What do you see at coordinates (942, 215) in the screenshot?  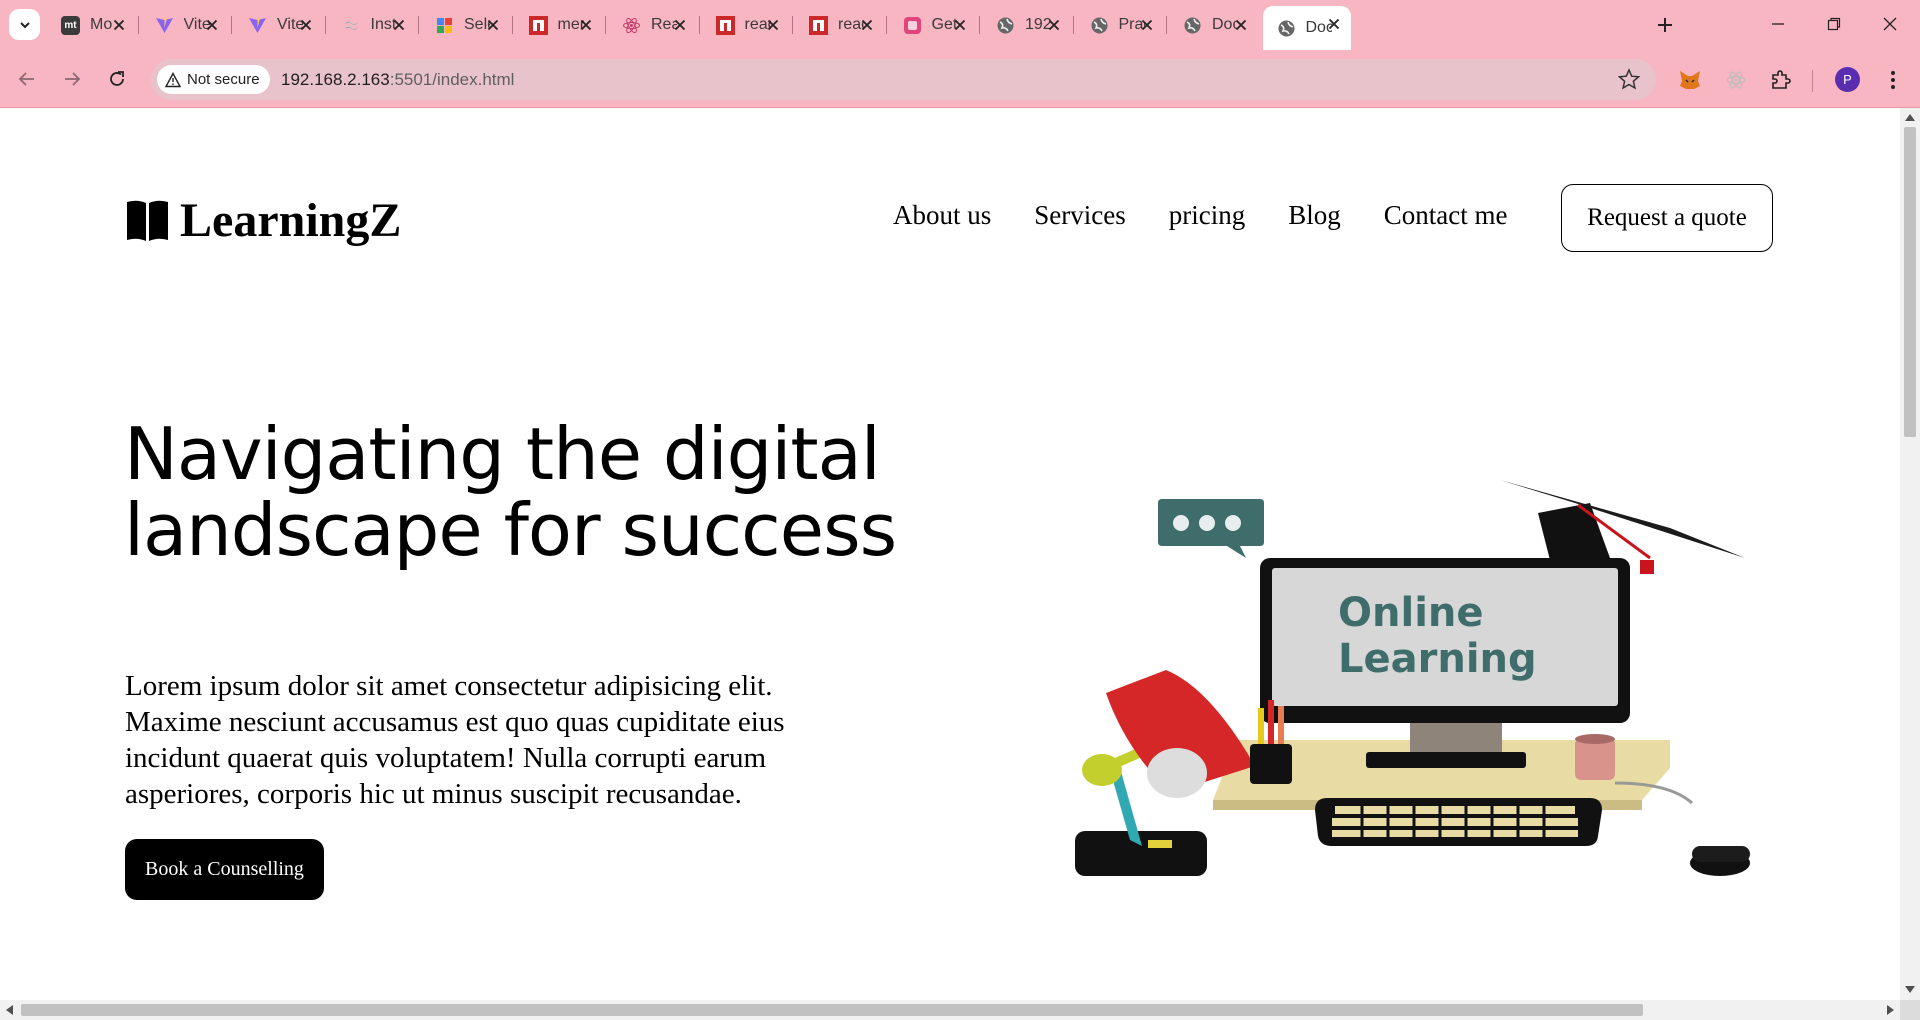 I see `nav-about-us: About us` at bounding box center [942, 215].